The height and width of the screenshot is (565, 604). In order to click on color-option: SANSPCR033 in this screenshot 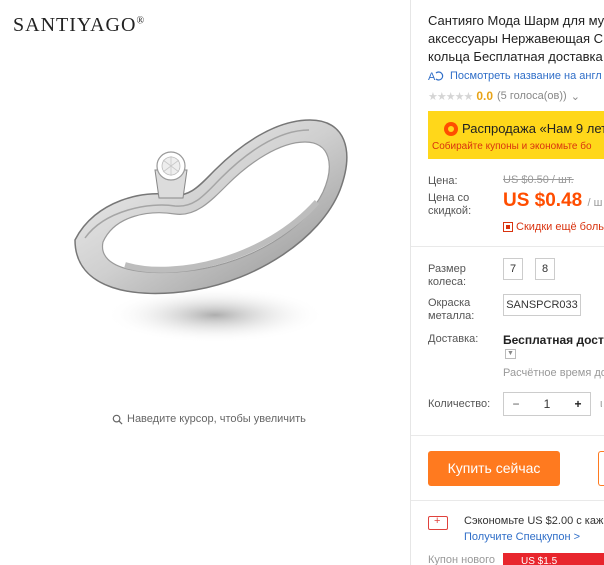, I will do `click(542, 305)`.